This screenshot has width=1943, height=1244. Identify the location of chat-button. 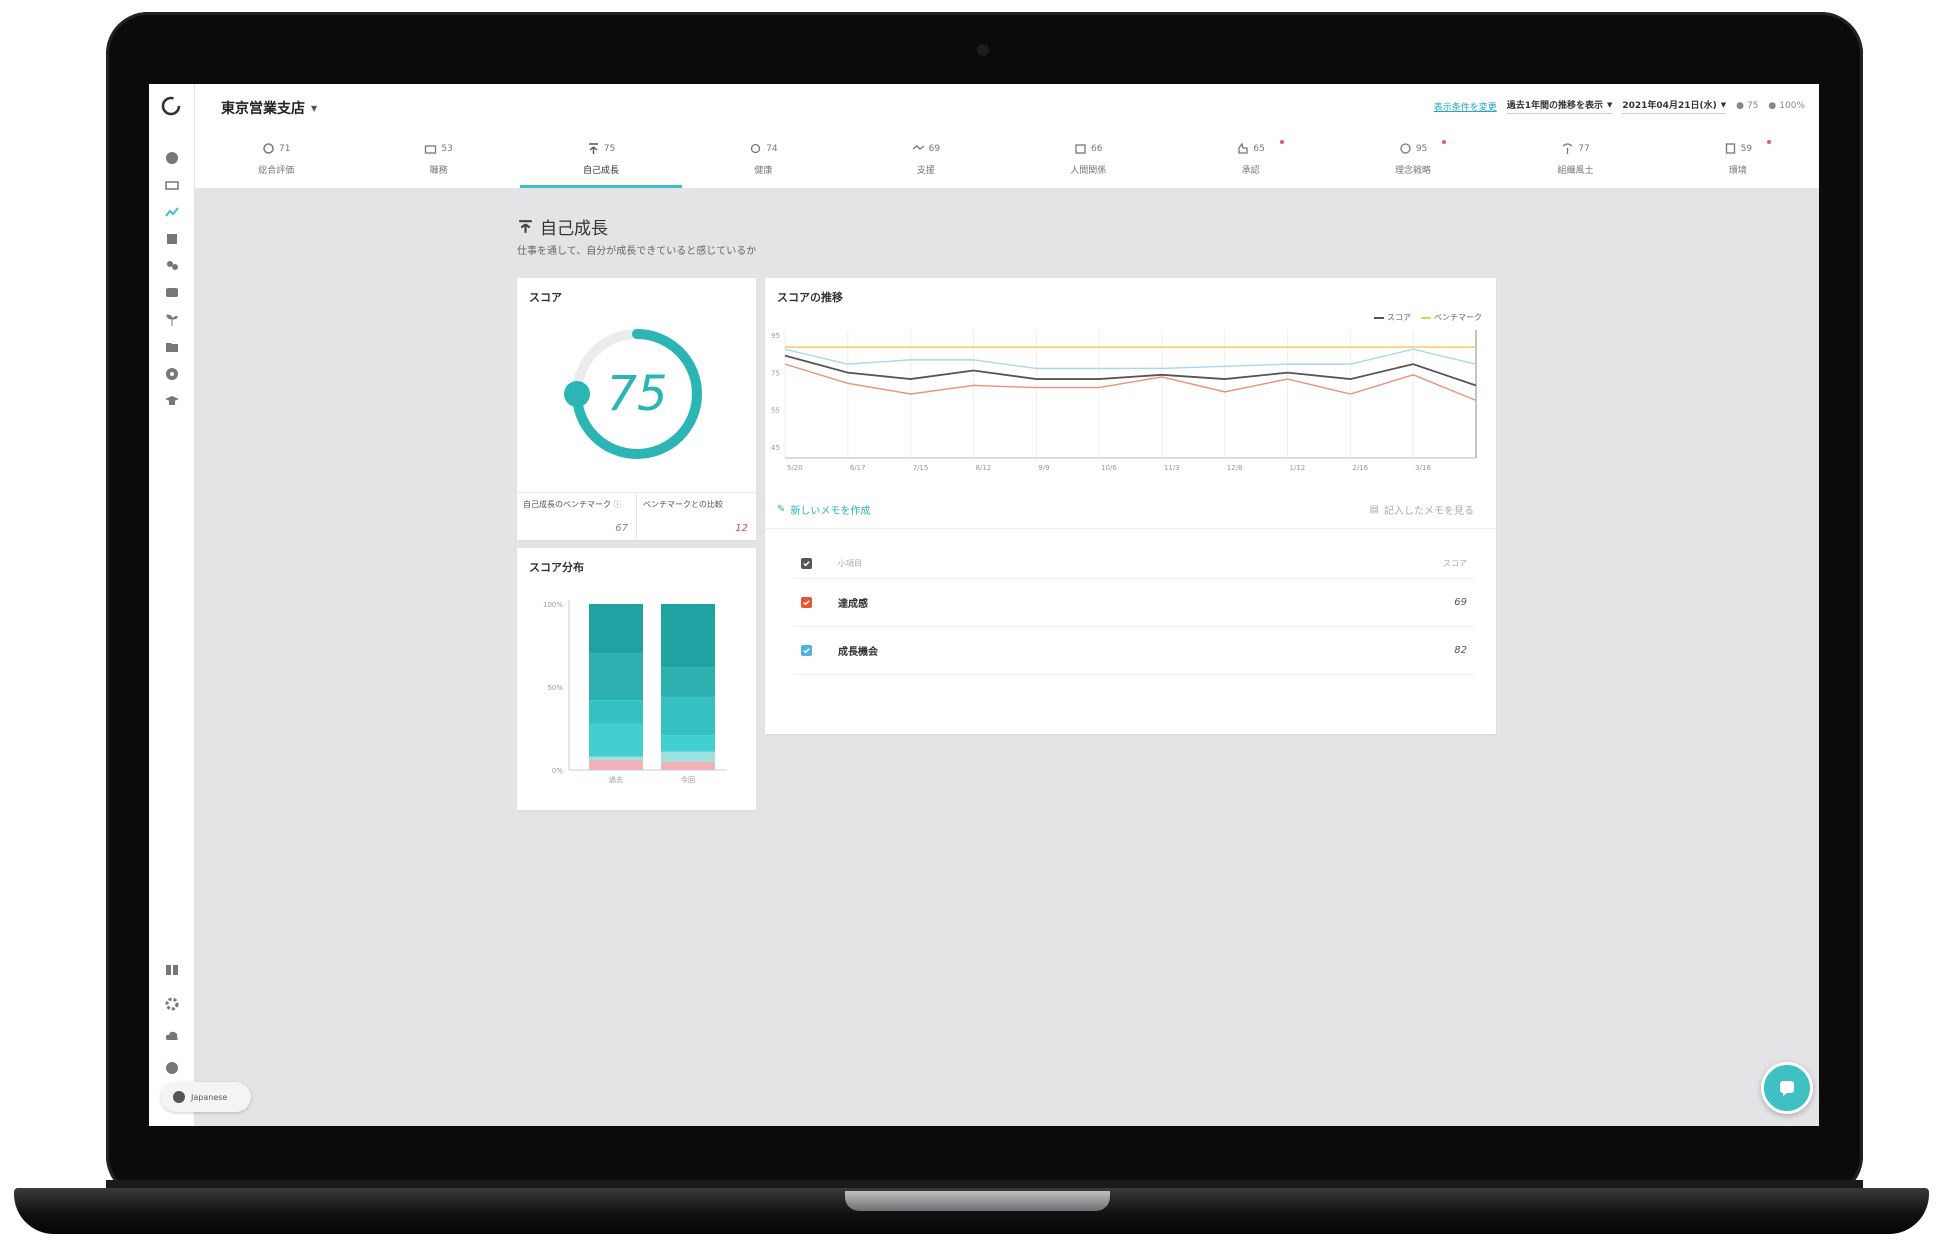
(1787, 1088).